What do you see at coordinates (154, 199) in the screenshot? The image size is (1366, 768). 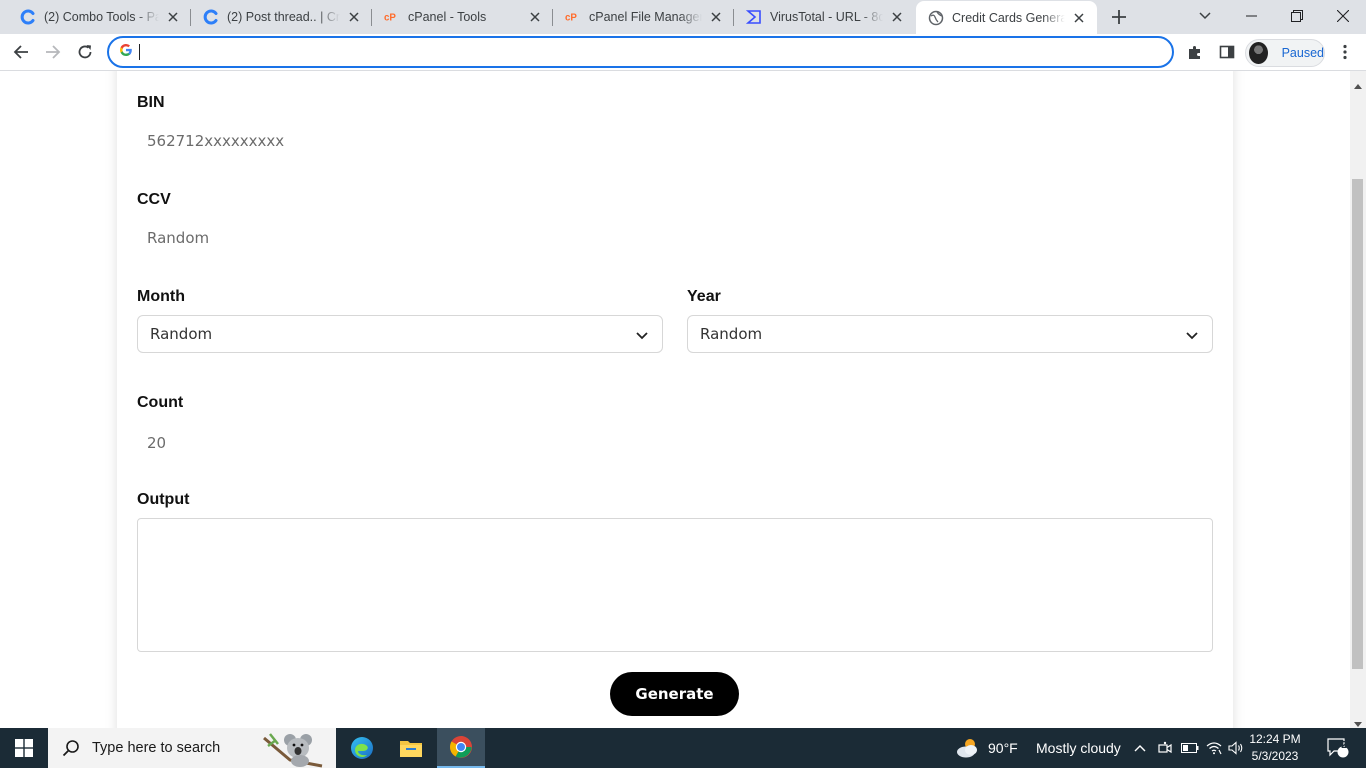 I see `ccv-label: CCV` at bounding box center [154, 199].